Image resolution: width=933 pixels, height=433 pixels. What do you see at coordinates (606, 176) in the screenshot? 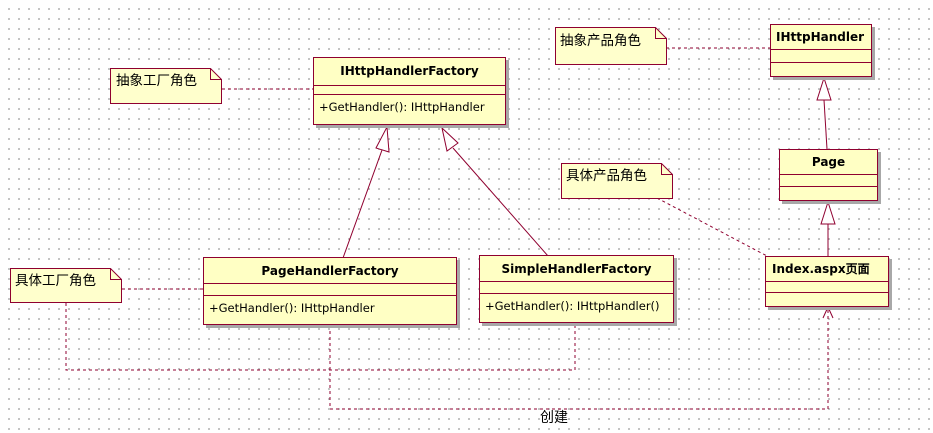
I see `note-text: 具体产品角色` at bounding box center [606, 176].